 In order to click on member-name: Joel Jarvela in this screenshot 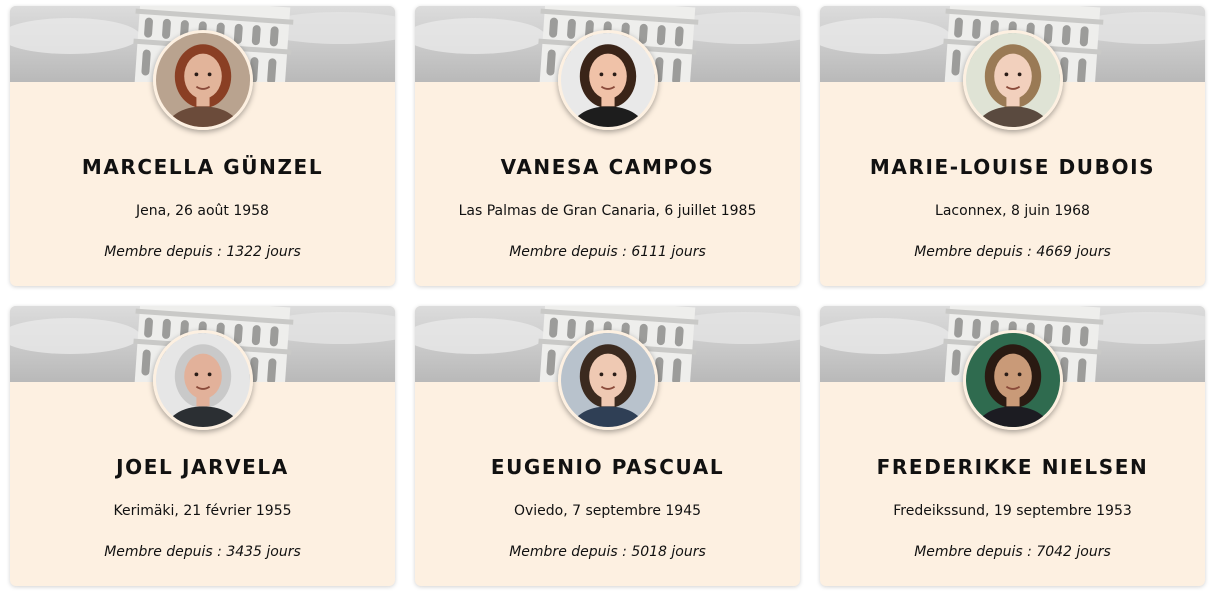, I will do `click(202, 467)`.